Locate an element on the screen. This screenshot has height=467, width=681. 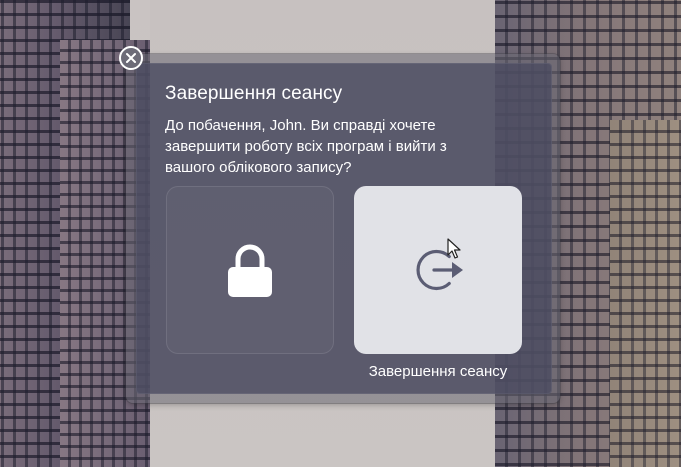
dialog-title: Завершення сеансу is located at coordinates (254, 93).